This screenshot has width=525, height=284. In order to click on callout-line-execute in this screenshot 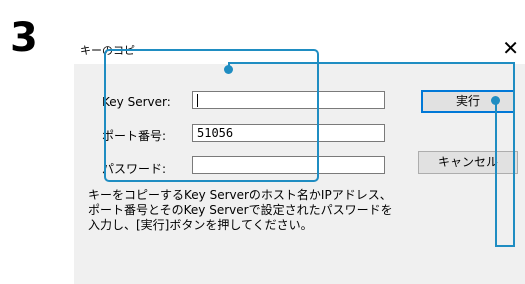, I will do `click(496, 173)`.